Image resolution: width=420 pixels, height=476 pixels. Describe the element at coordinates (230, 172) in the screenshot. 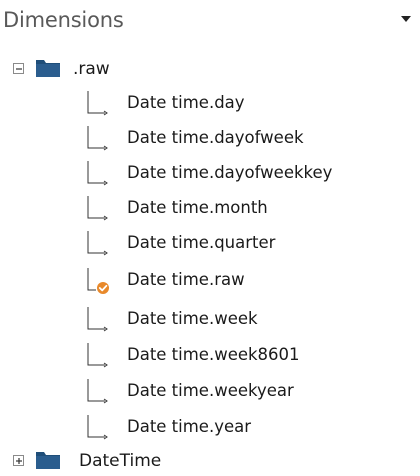

I see `field-label: Date time.dayofweekkey` at that location.